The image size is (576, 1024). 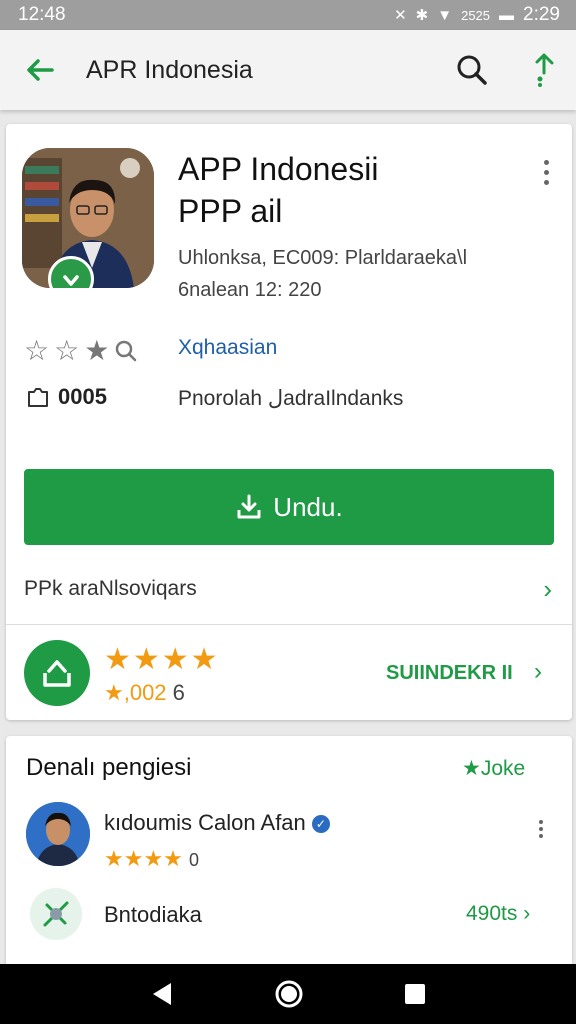 I want to click on review-stars: ★★★★, so click(x=143, y=858).